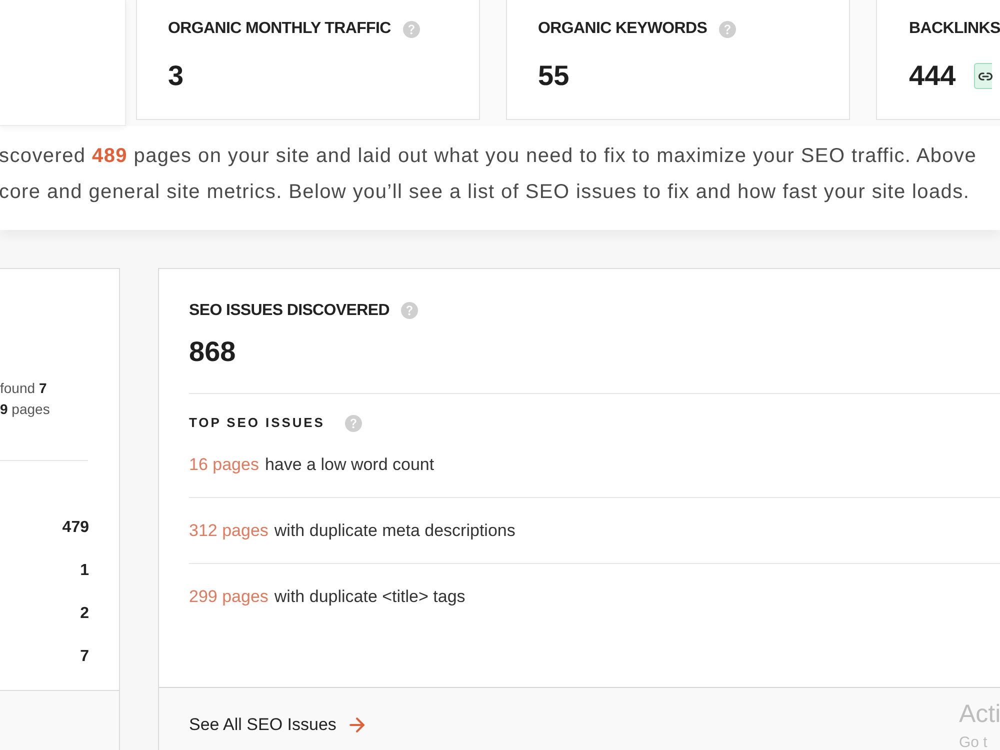 The height and width of the screenshot is (750, 1000). What do you see at coordinates (84, 570) in the screenshot?
I see `count-value: 1` at bounding box center [84, 570].